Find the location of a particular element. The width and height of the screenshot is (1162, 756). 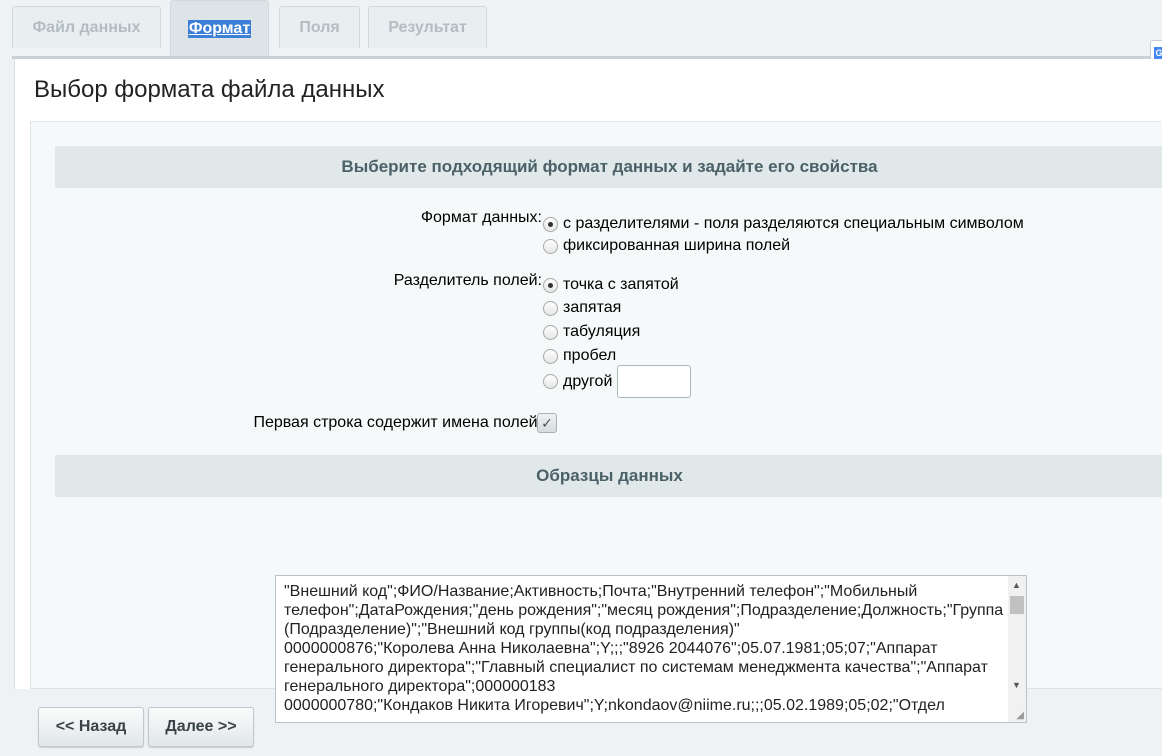

sample-scrollbar: ▲ ▼ is located at coordinates (1017, 649).